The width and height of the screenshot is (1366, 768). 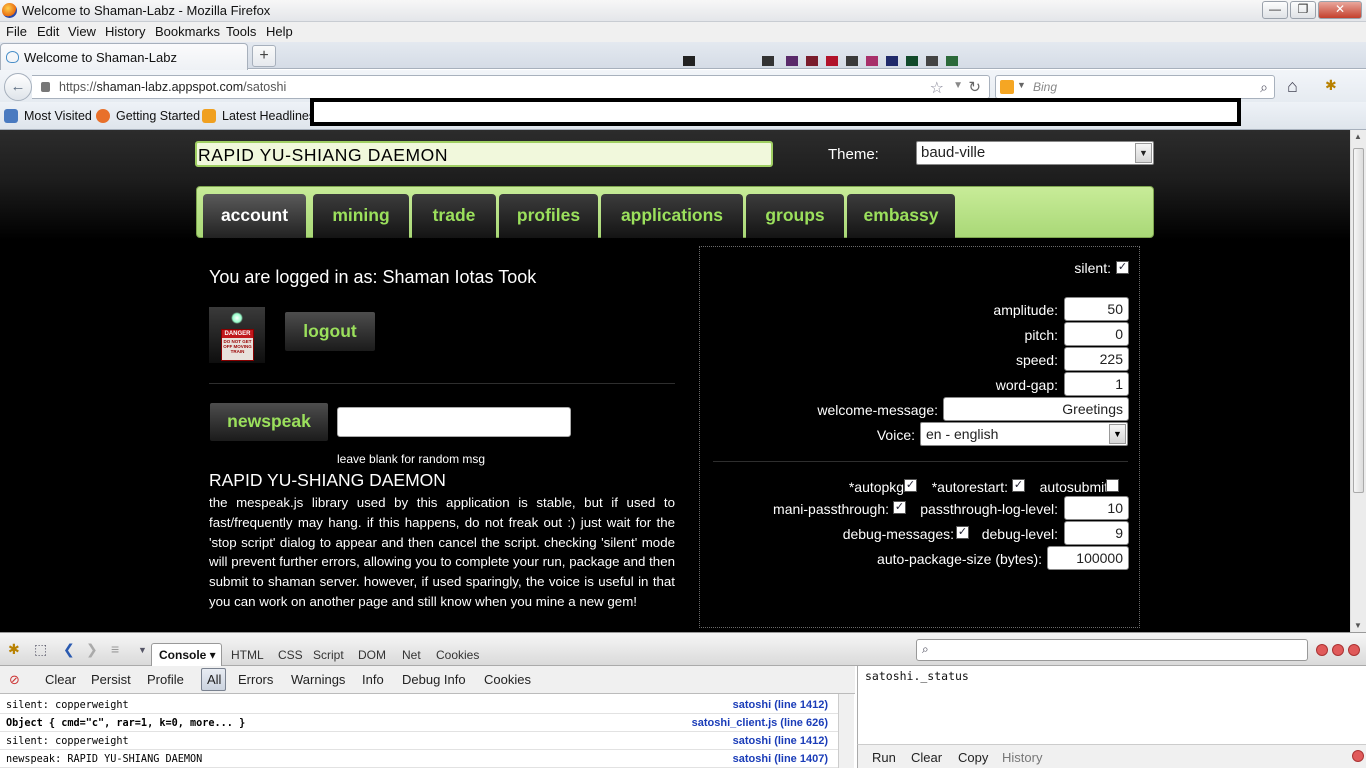 What do you see at coordinates (548, 216) in the screenshot?
I see `tab-profiles: profiles` at bounding box center [548, 216].